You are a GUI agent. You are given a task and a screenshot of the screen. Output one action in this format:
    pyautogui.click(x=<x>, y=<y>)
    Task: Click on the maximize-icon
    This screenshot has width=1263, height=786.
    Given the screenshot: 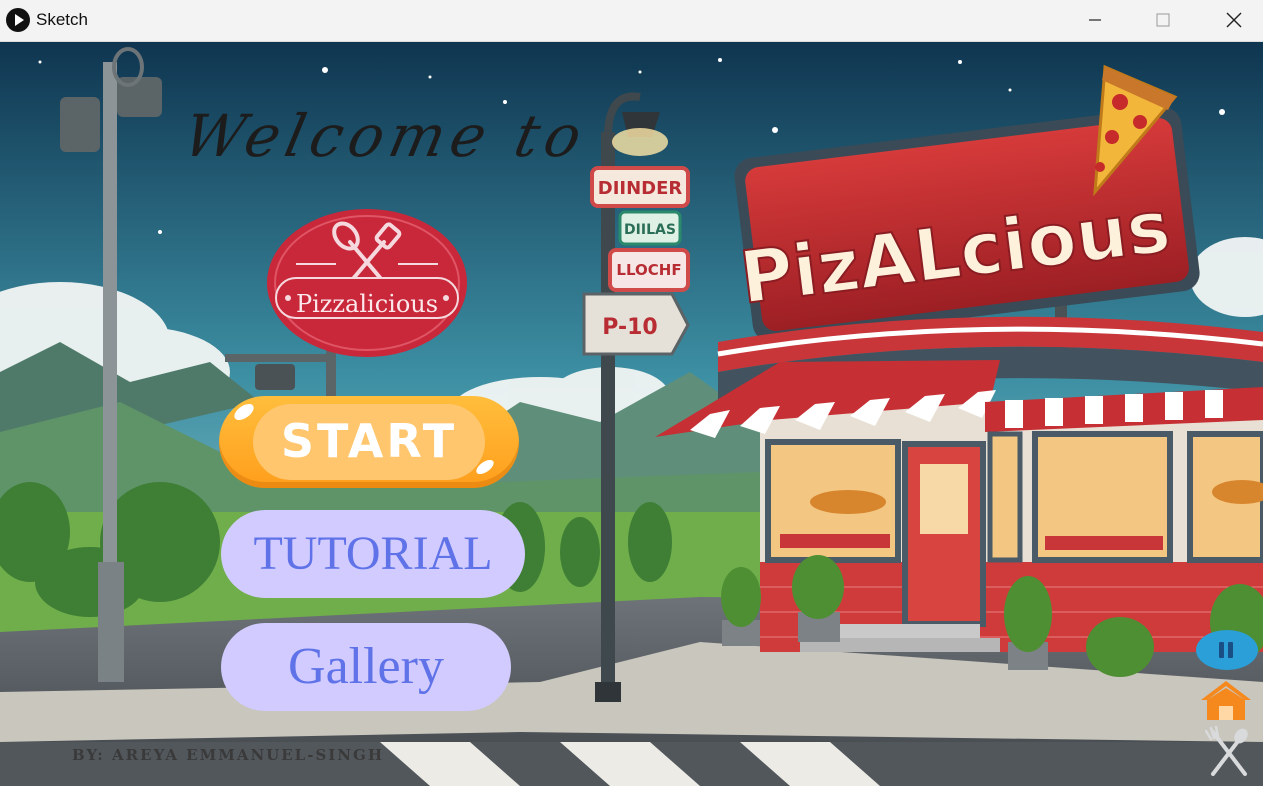 What is the action you would take?
    pyautogui.click(x=1163, y=20)
    